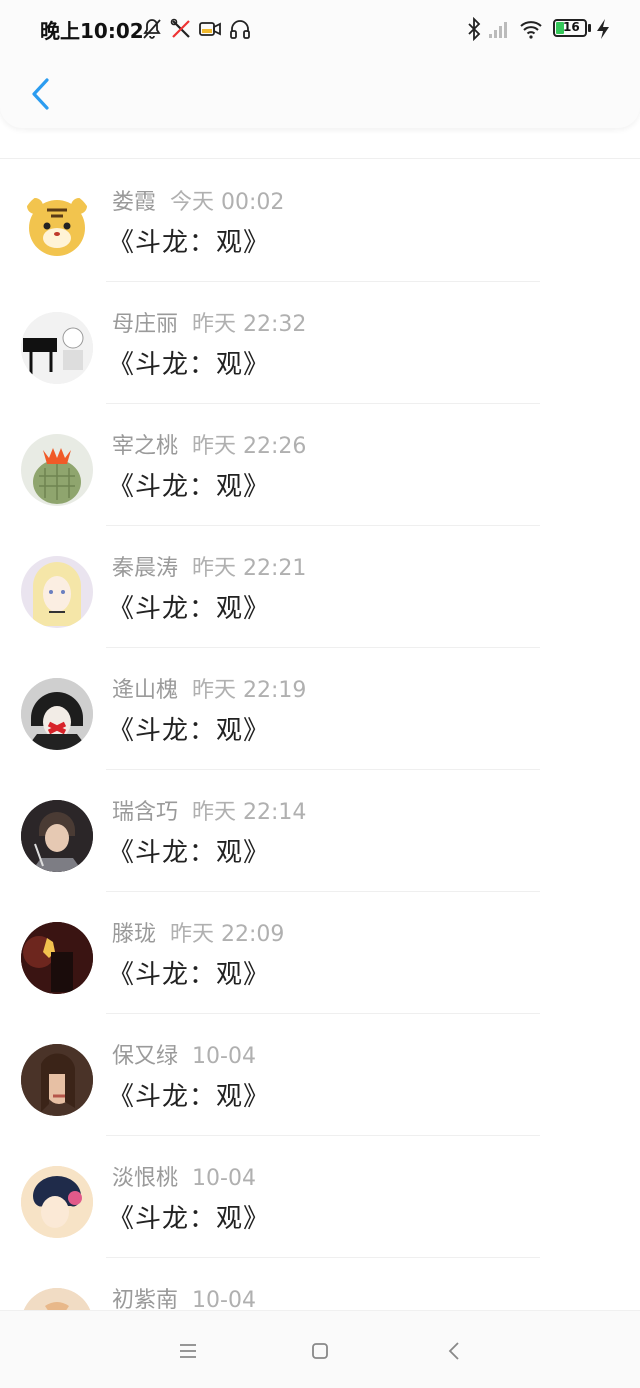 This screenshot has width=640, height=1388. Describe the element at coordinates (474, 29) in the screenshot. I see `bluetooth-icon` at that location.